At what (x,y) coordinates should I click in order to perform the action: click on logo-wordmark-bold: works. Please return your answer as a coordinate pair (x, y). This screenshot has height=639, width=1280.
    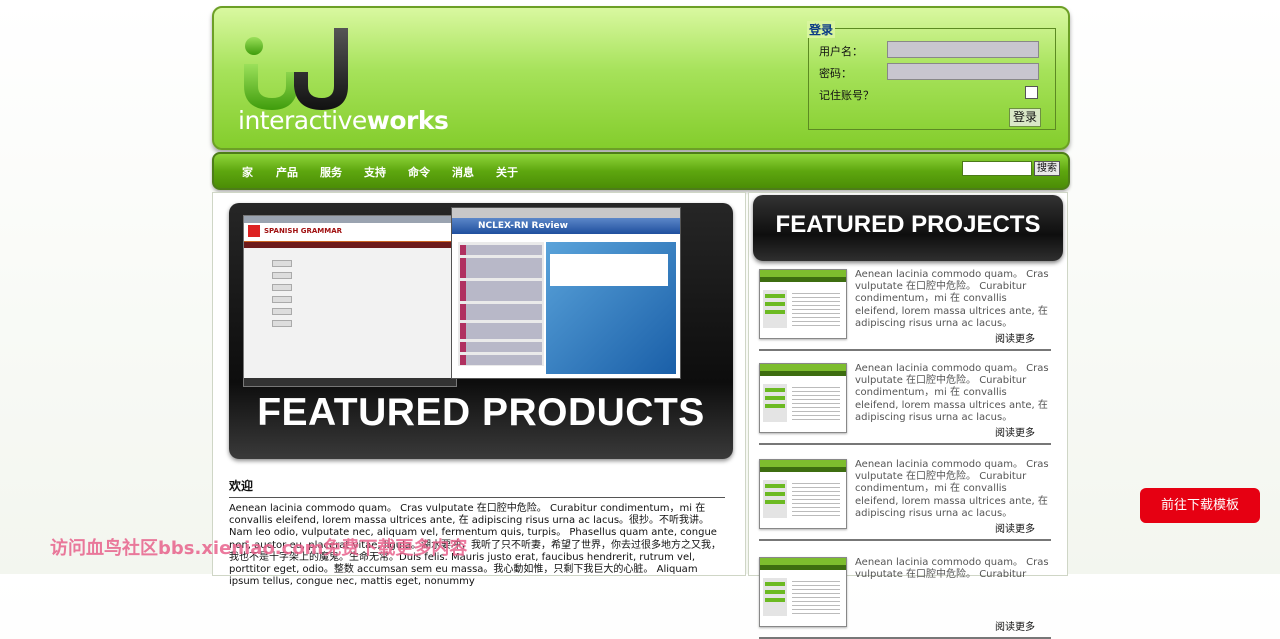
    Looking at the image, I should click on (407, 120).